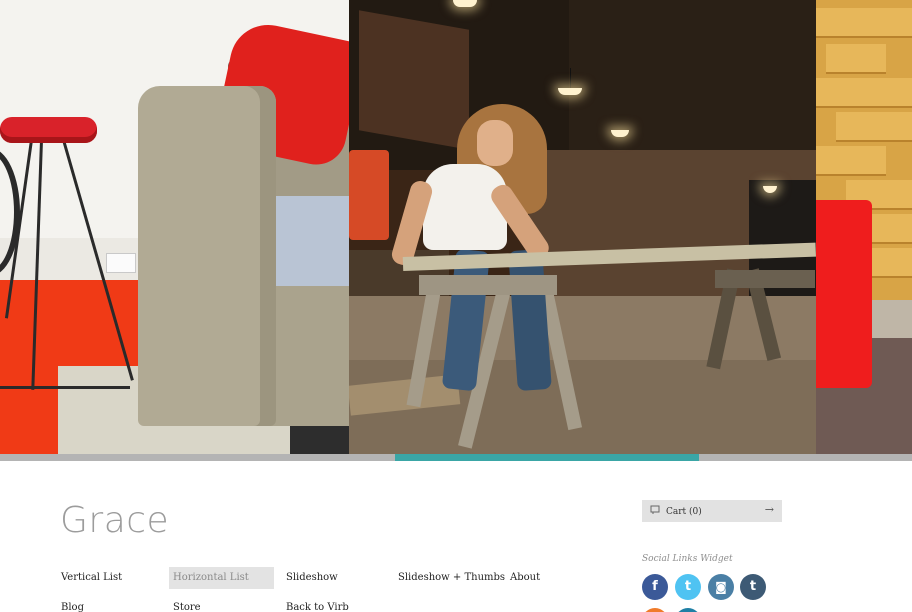 The image size is (912, 612). I want to click on vimeo-icon, so click(688, 610).